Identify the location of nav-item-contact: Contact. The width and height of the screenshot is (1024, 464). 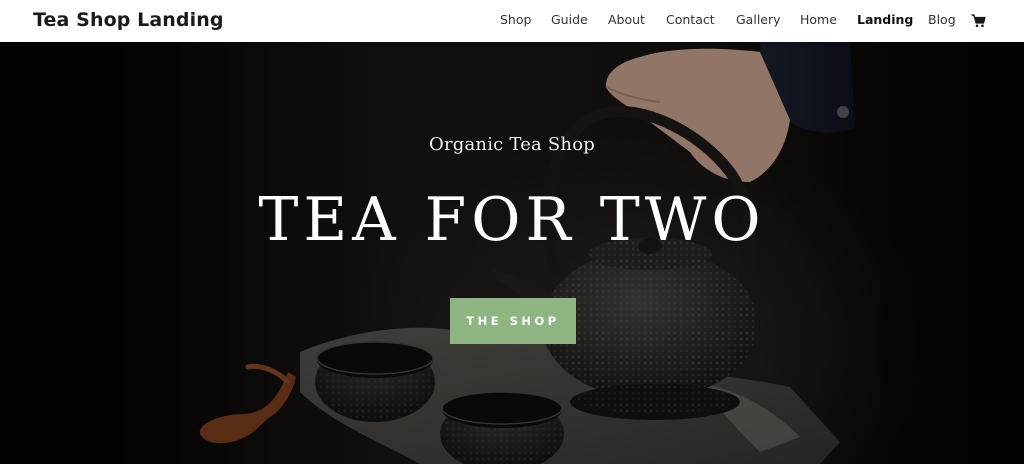
(690, 19).